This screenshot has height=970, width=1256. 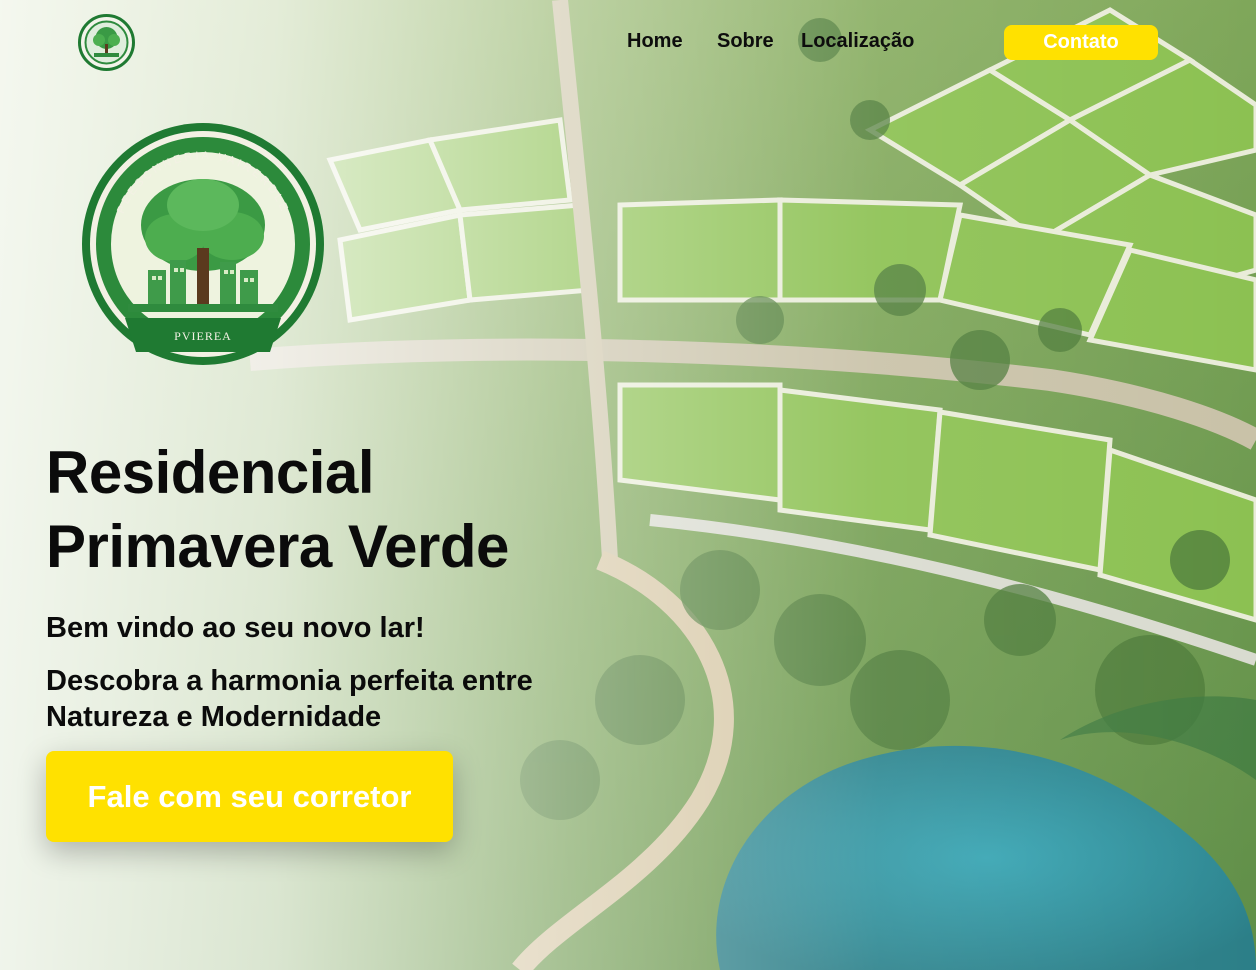 What do you see at coordinates (203, 336) in the screenshot?
I see `emblem-bottom-text: PVIEREA` at bounding box center [203, 336].